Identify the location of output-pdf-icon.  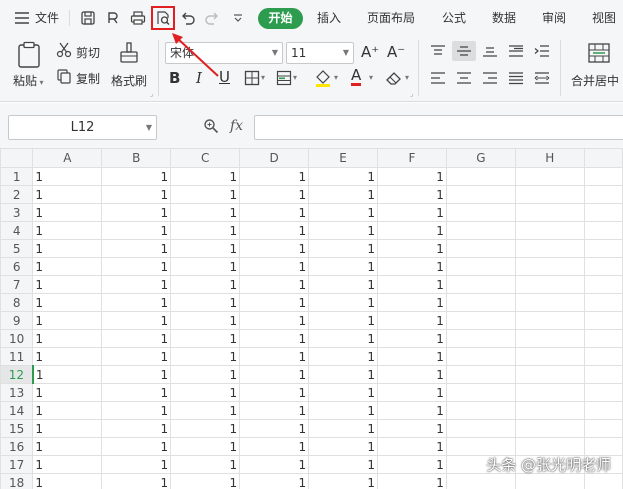
(113, 18).